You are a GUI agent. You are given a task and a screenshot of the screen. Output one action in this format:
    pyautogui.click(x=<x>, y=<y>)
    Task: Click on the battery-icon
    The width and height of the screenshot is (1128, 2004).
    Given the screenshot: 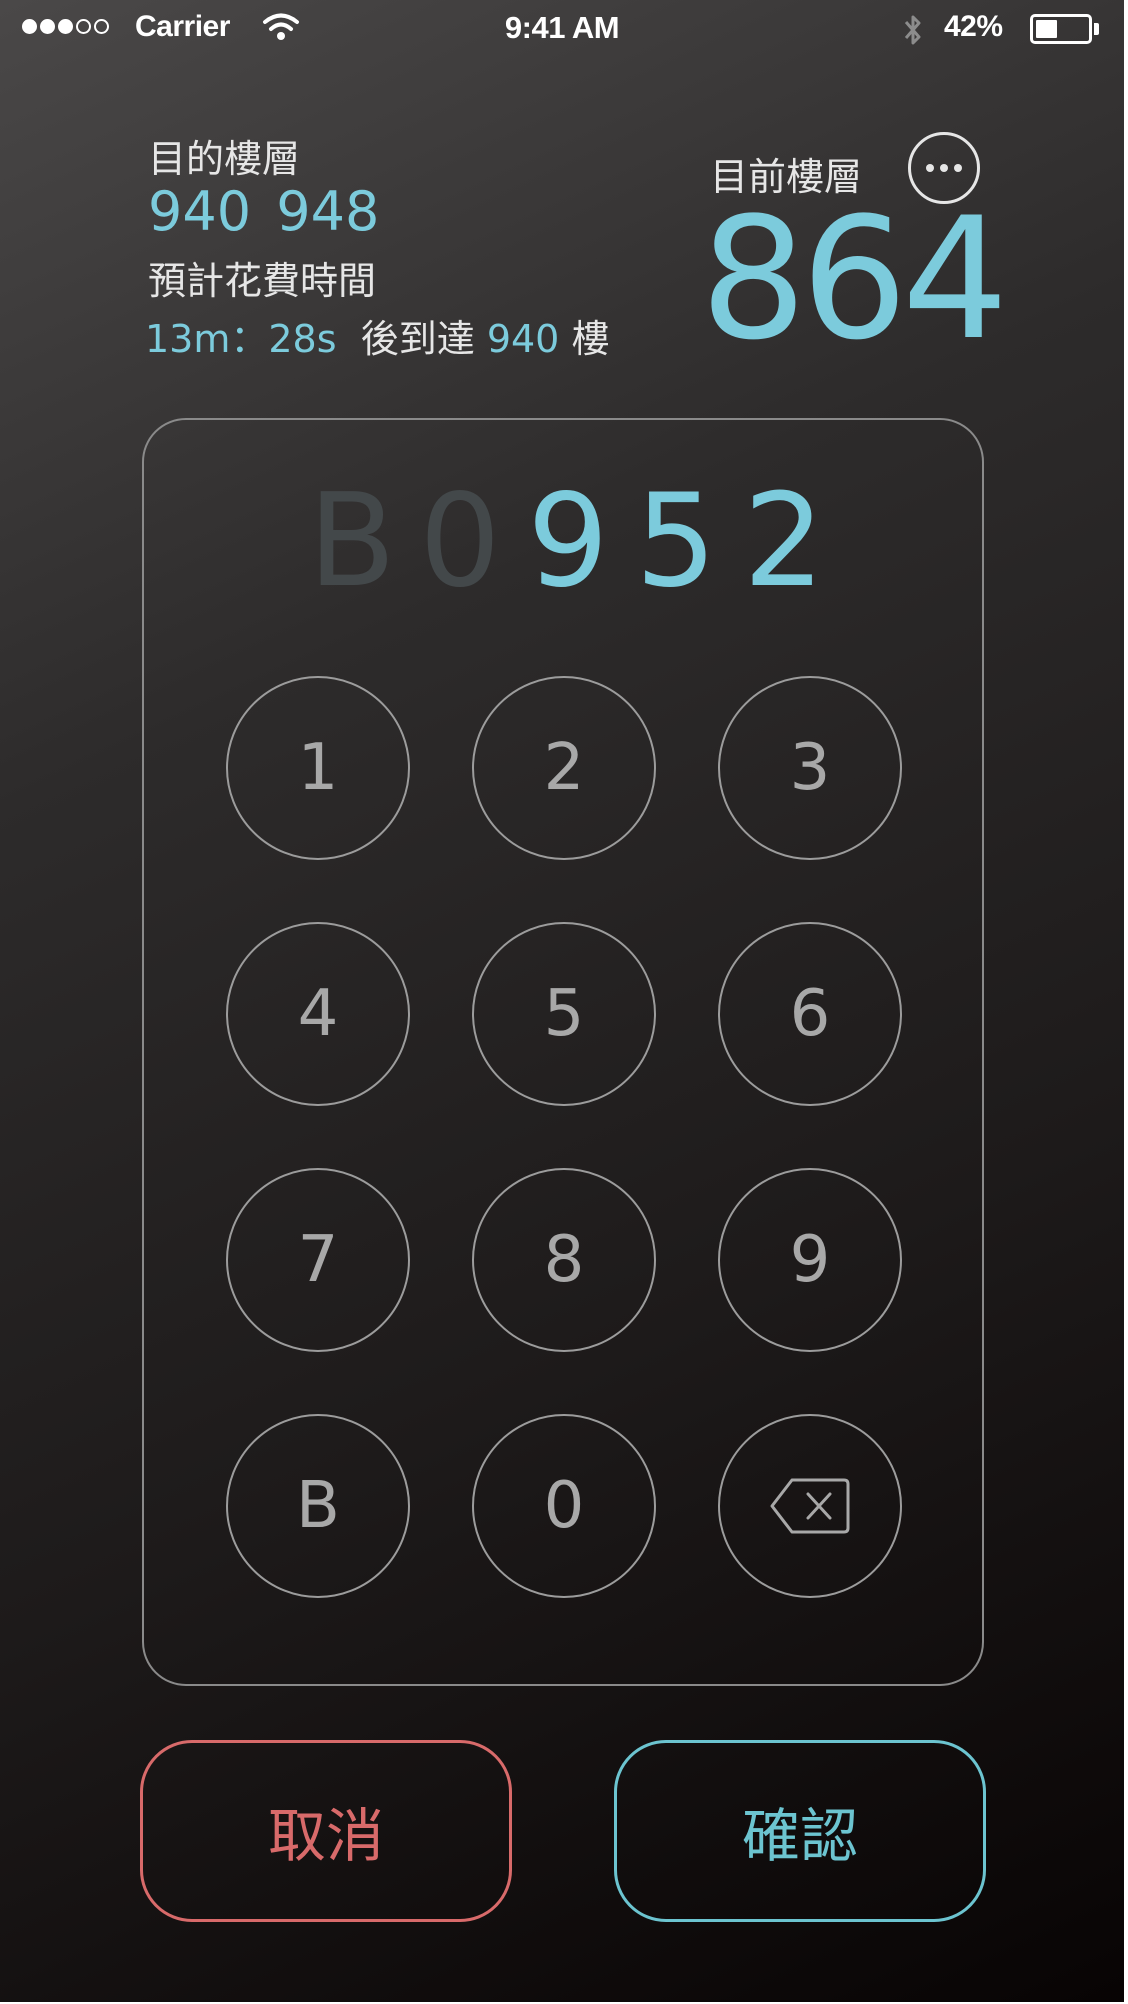 What is the action you would take?
    pyautogui.click(x=1061, y=29)
    